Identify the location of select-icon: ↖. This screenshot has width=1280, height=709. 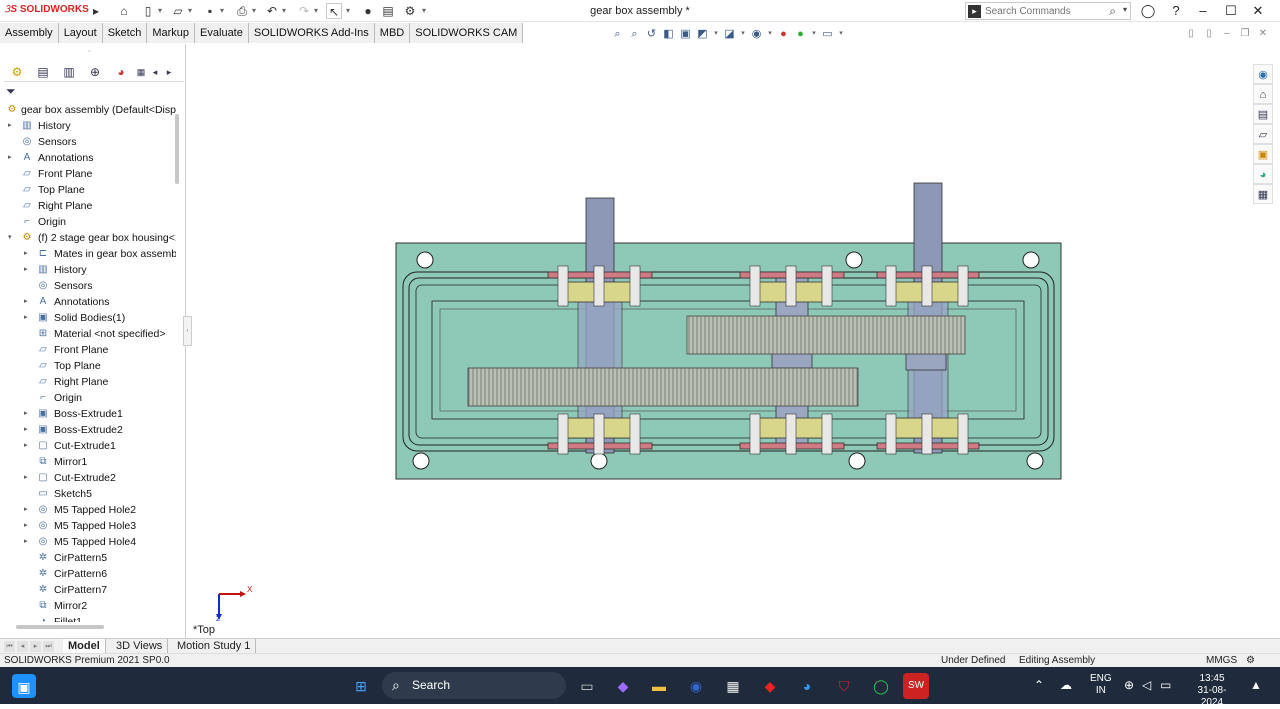
(334, 11).